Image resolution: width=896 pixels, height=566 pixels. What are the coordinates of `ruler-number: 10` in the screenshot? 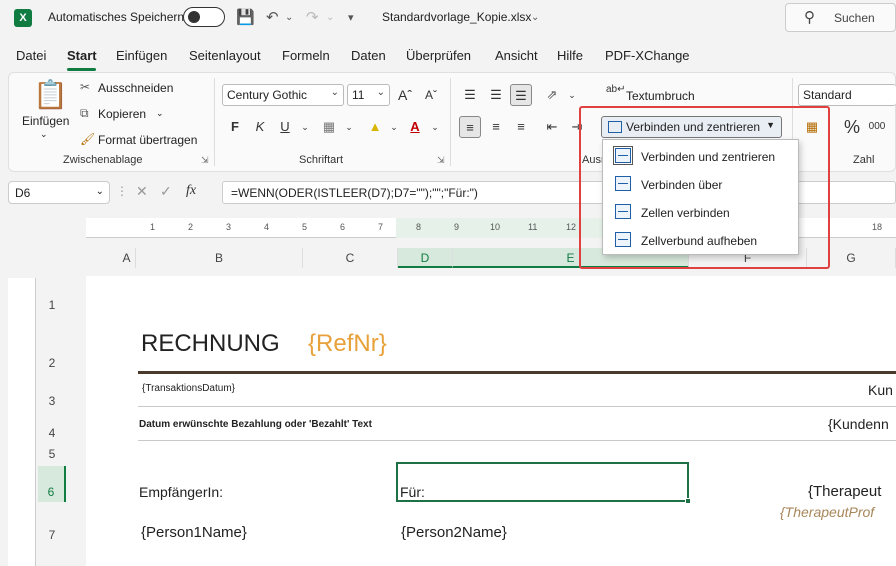 It's located at (495, 227).